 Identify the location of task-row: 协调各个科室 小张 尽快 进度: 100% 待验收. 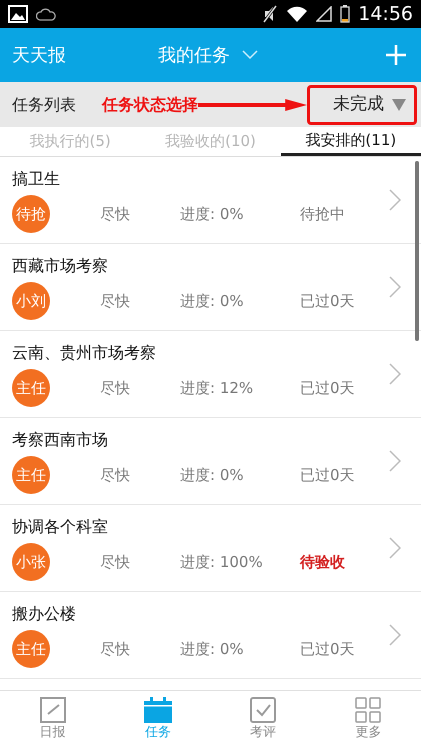
(210, 548).